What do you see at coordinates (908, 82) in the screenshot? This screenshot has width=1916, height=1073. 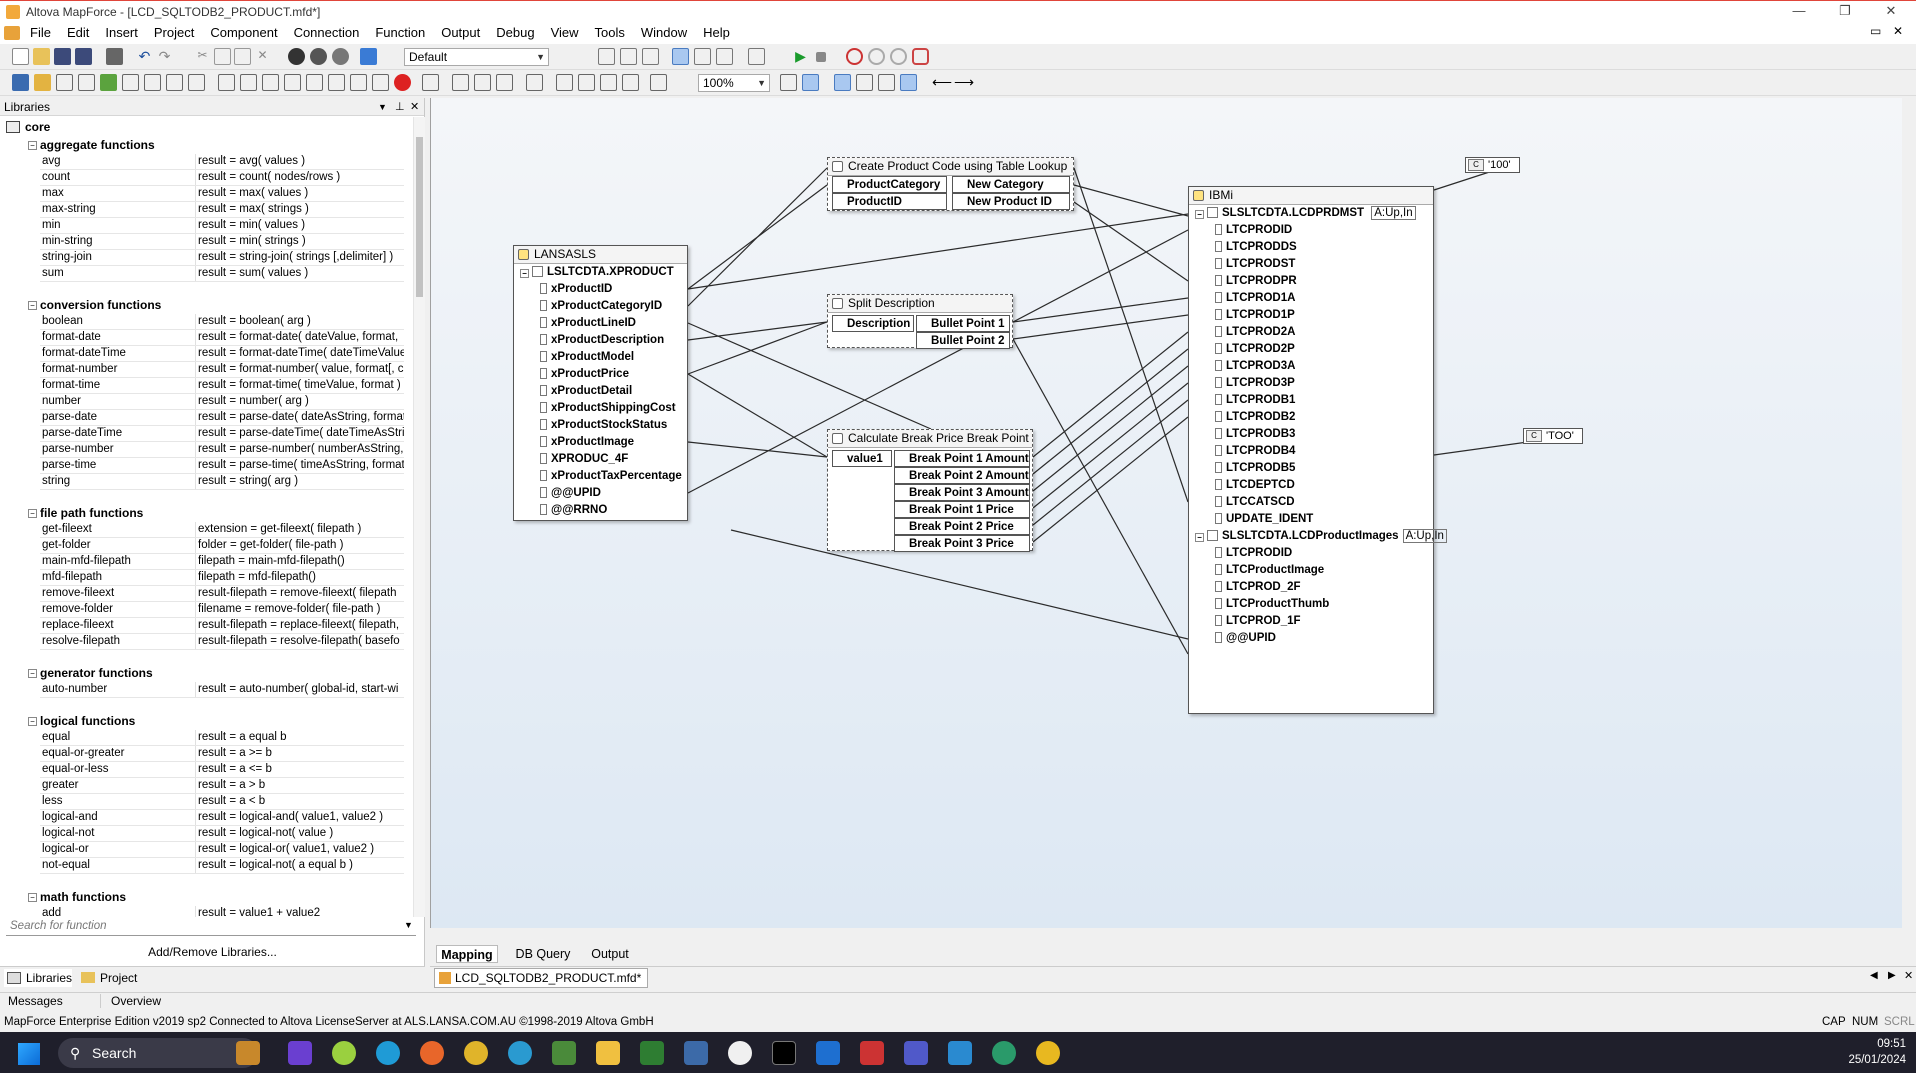 I see `show-info-icon` at bounding box center [908, 82].